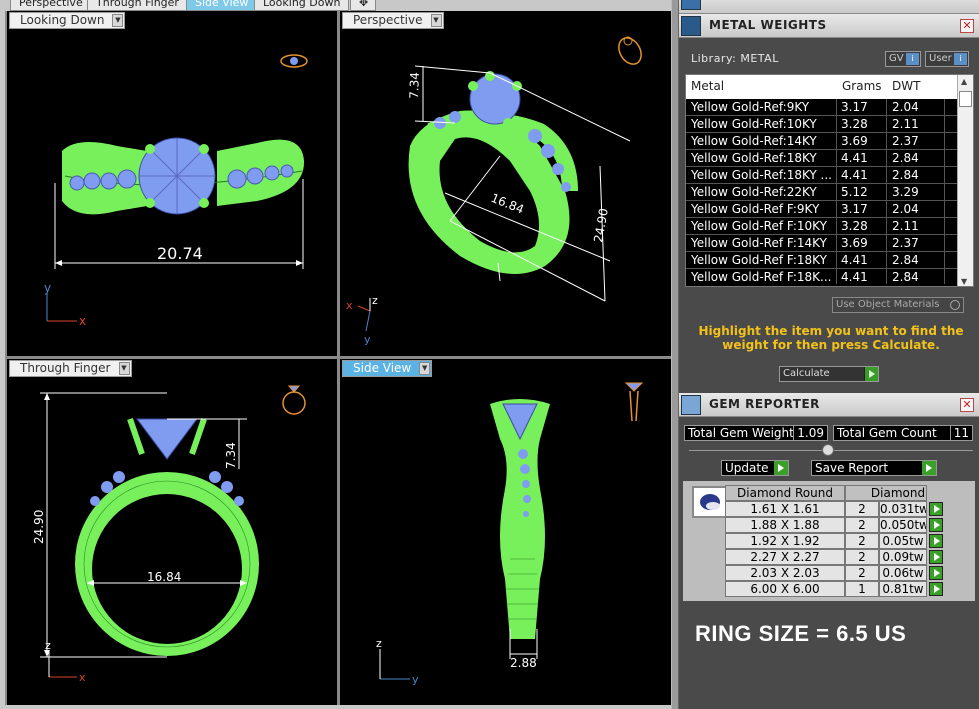 The height and width of the screenshot is (709, 979). I want to click on tab-side-view: Side View, so click(222, 5).